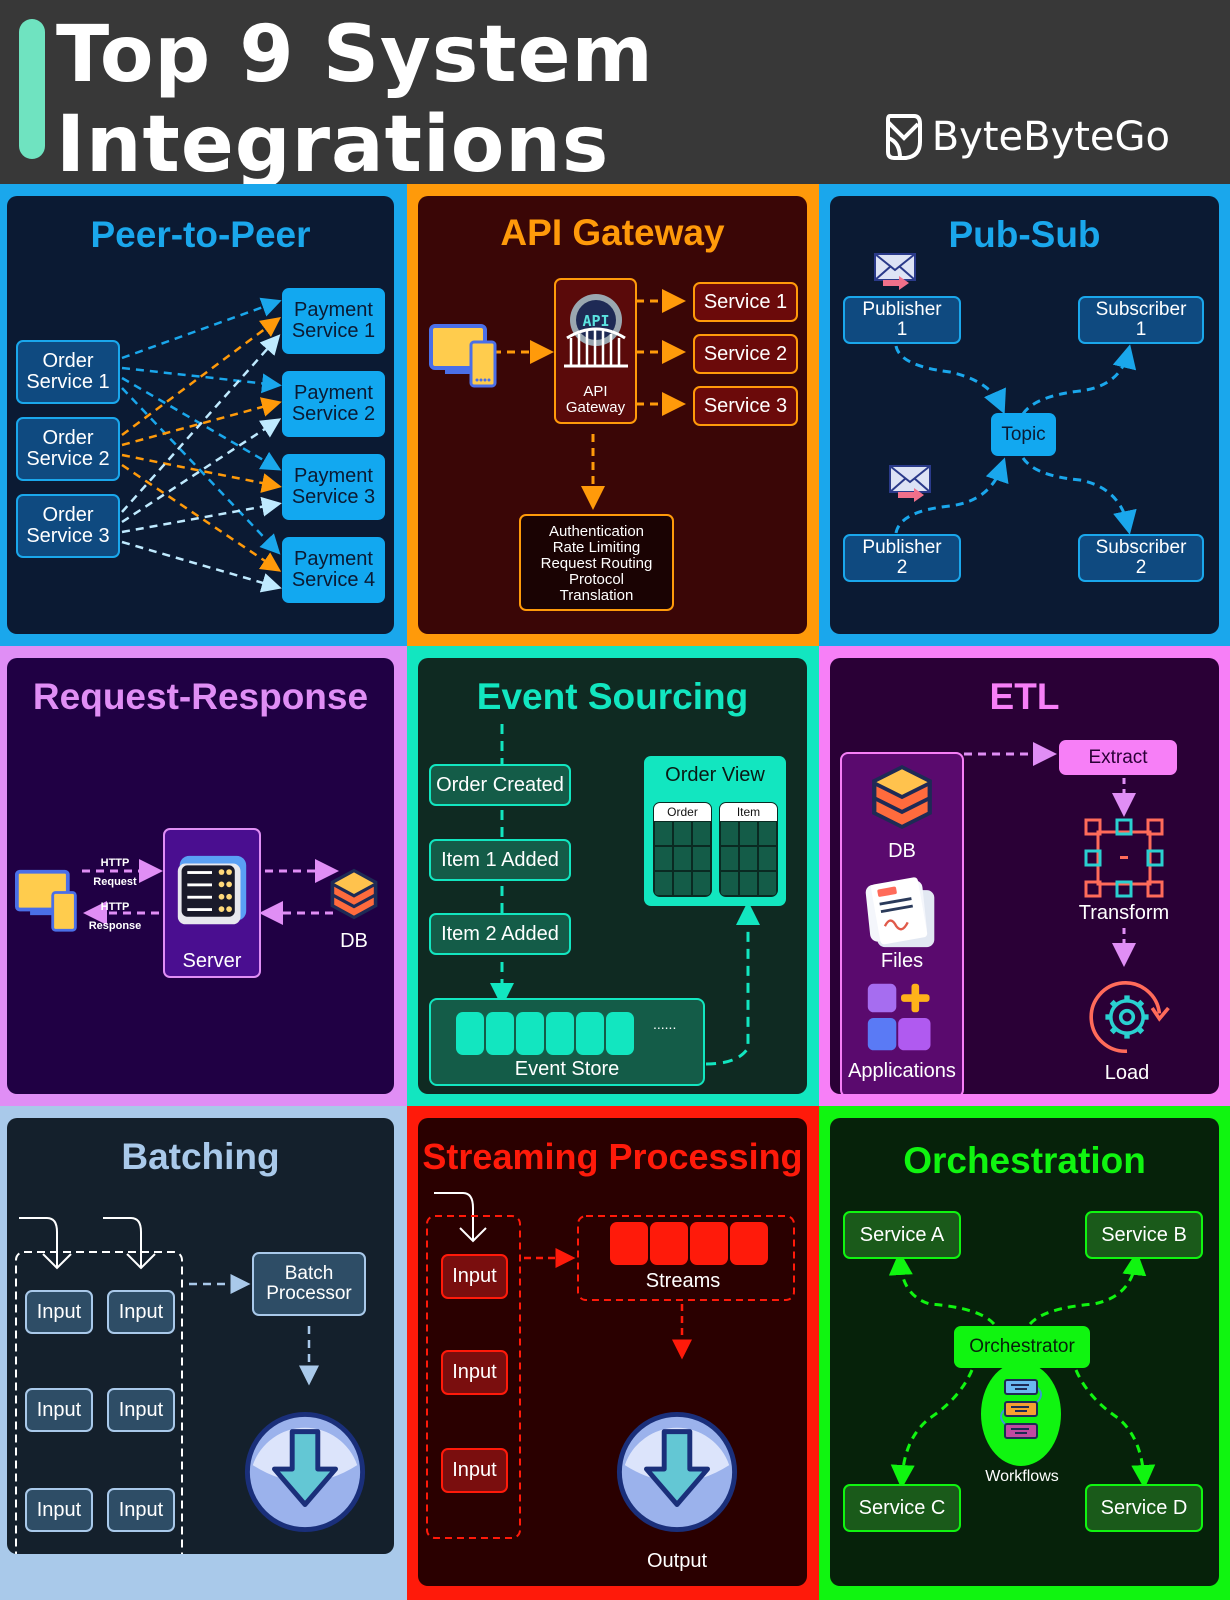 This screenshot has height=1600, width=1230. I want to click on section-title: Peer-to-Peer, so click(200, 234).